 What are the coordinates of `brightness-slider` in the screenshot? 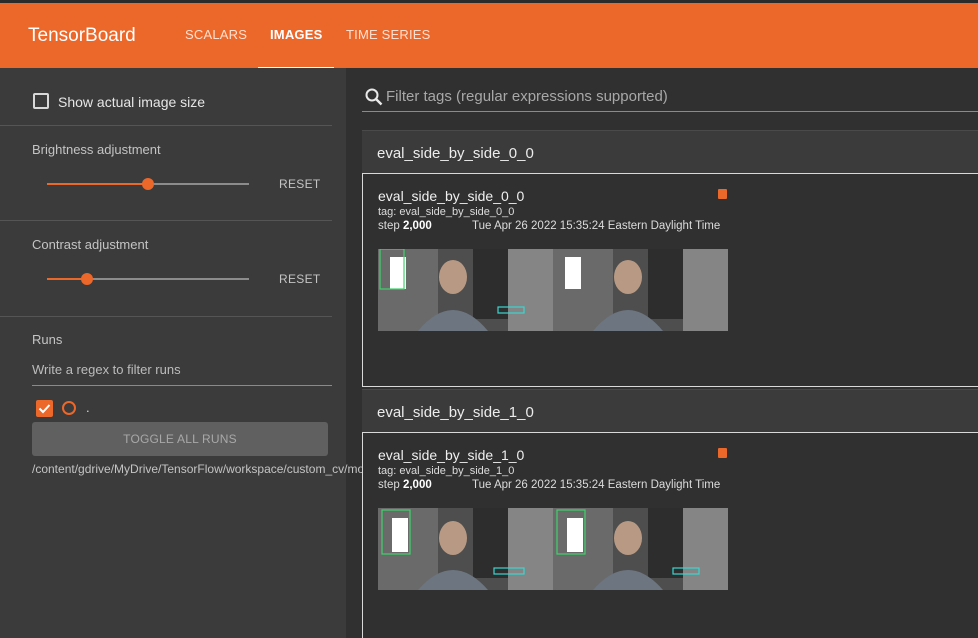 It's located at (148, 184).